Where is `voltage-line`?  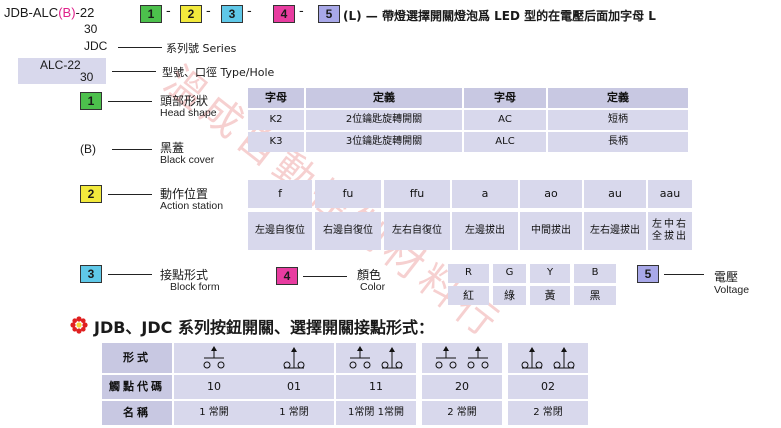 voltage-line is located at coordinates (684, 274).